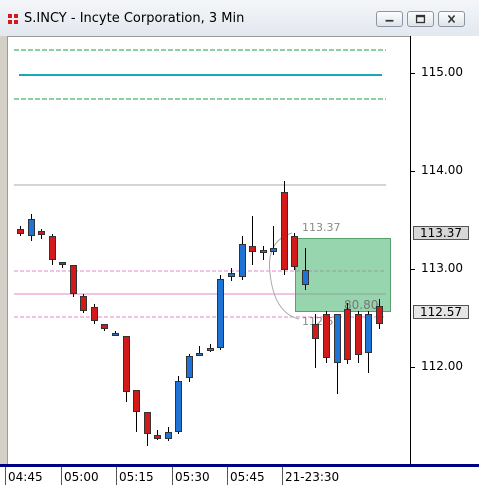  What do you see at coordinates (442, 268) in the screenshot?
I see `y-tick-label: 113.00` at bounding box center [442, 268].